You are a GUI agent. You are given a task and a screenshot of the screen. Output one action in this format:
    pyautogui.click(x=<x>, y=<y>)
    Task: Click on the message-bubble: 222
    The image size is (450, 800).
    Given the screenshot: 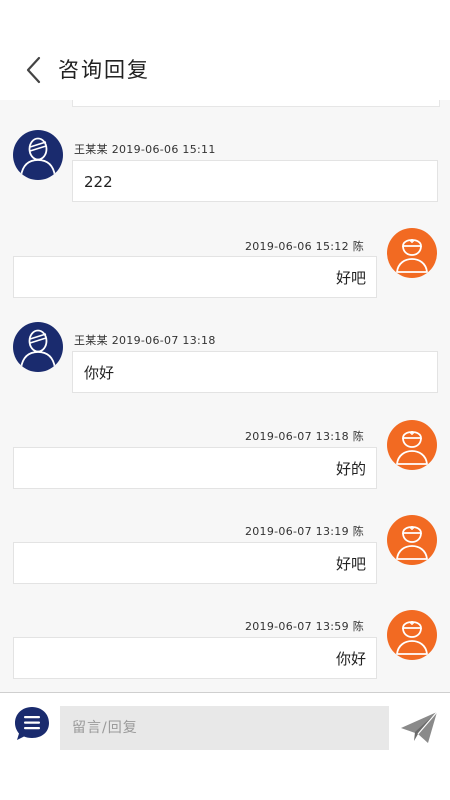 What is the action you would take?
    pyautogui.click(x=255, y=181)
    